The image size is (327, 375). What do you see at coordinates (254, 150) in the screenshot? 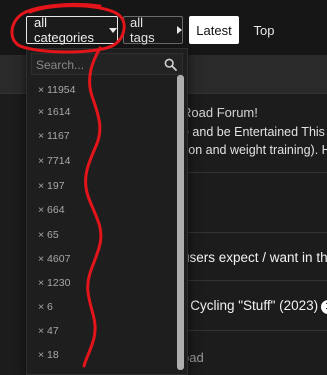
I see `topic-excerpt: tion and weight training). Have` at bounding box center [254, 150].